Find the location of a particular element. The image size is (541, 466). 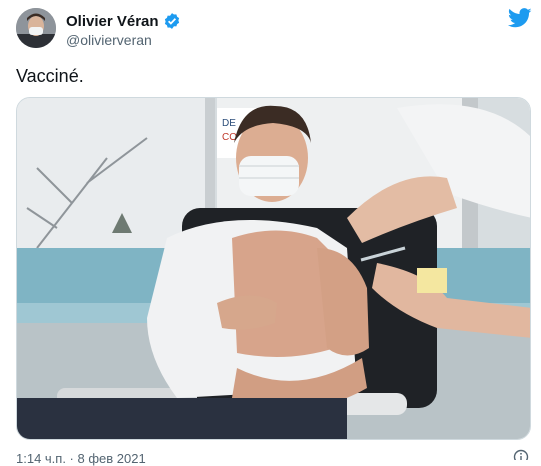

wall-sign-text-1: DE is located at coordinates (229, 123).